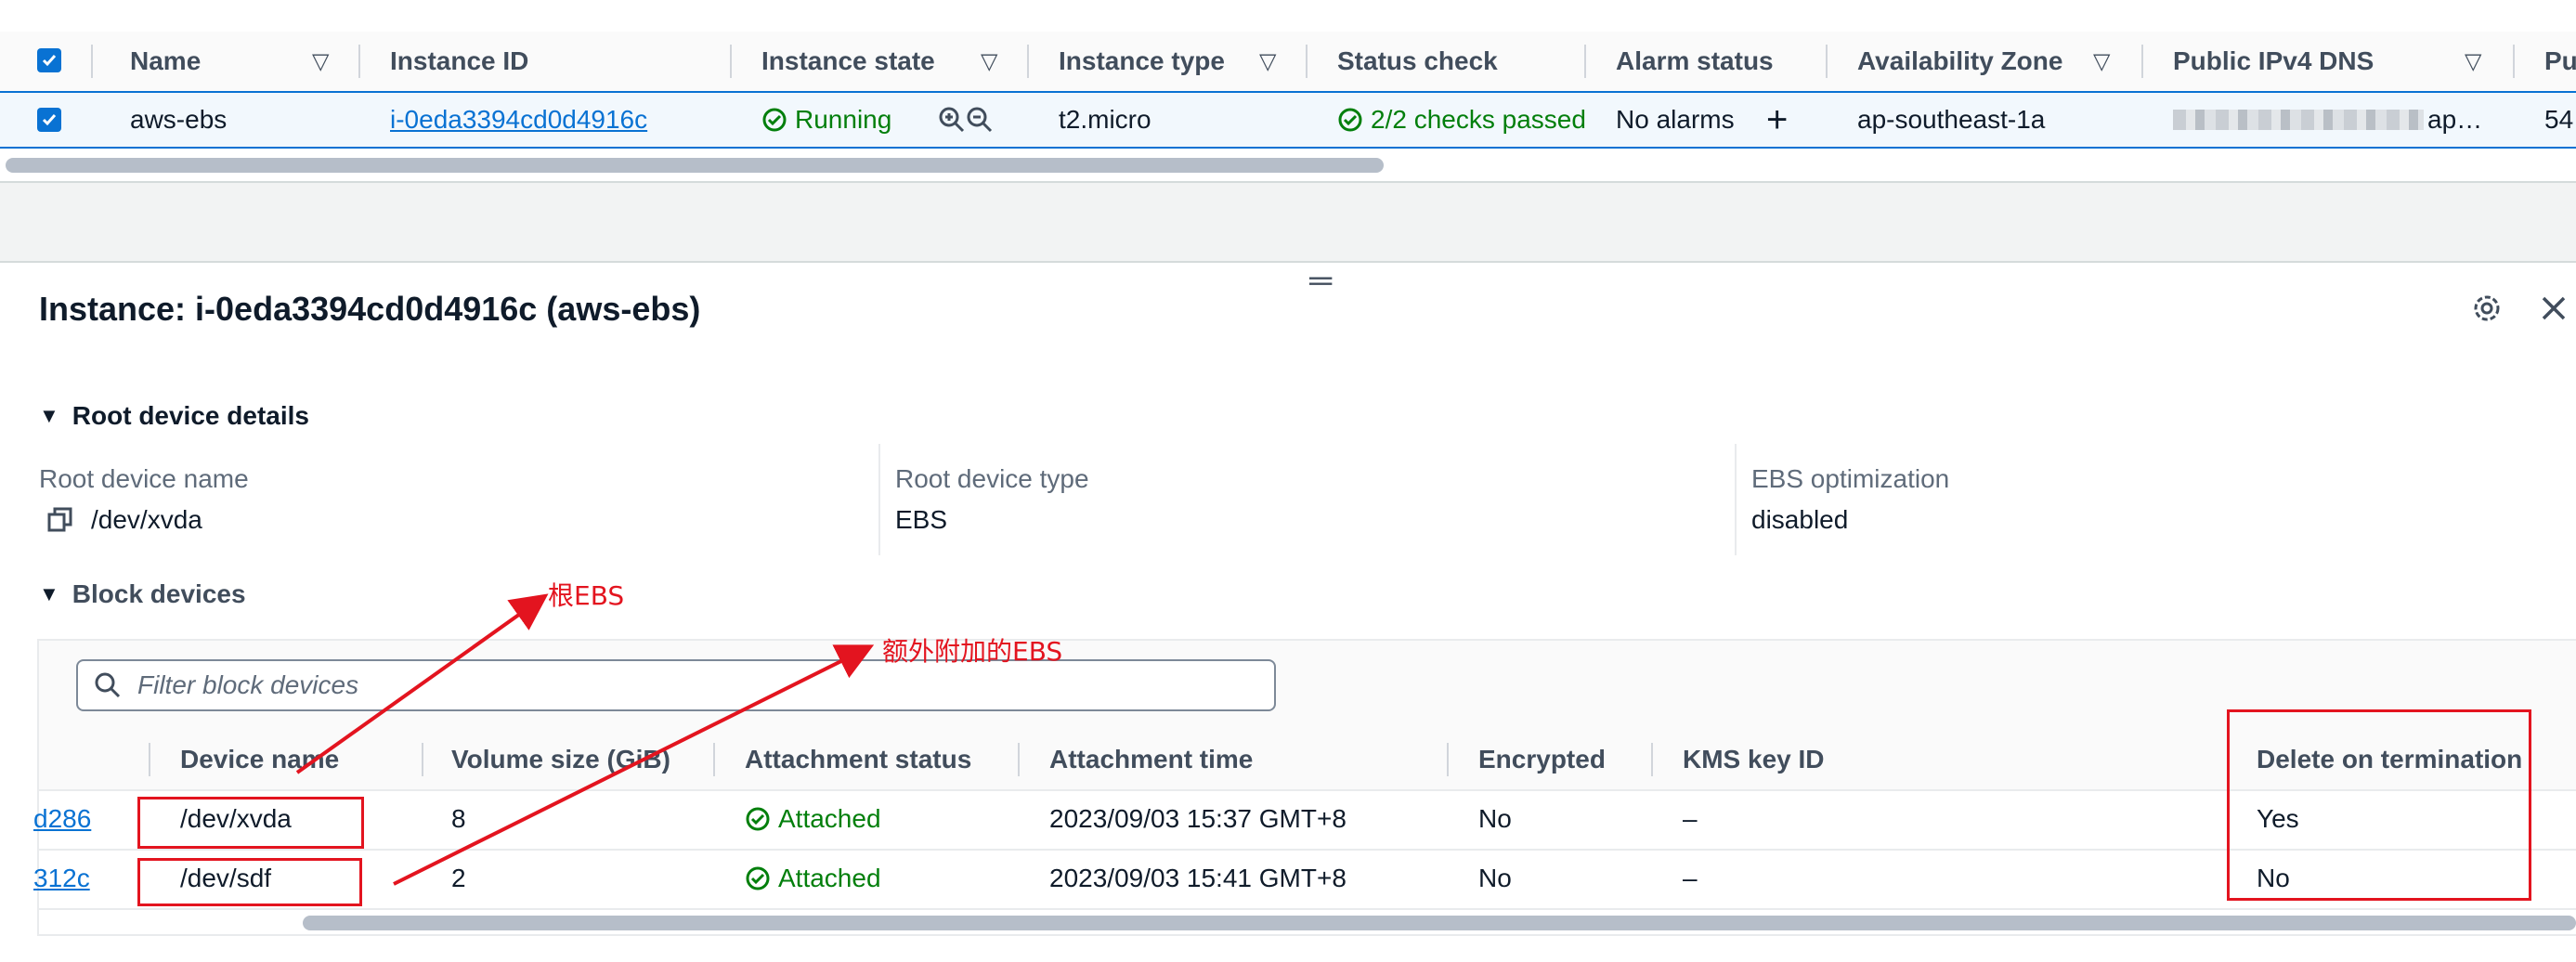 This screenshot has height=962, width=2576. I want to click on annotation-extra-ebs: 额外附加的EBS, so click(972, 651).